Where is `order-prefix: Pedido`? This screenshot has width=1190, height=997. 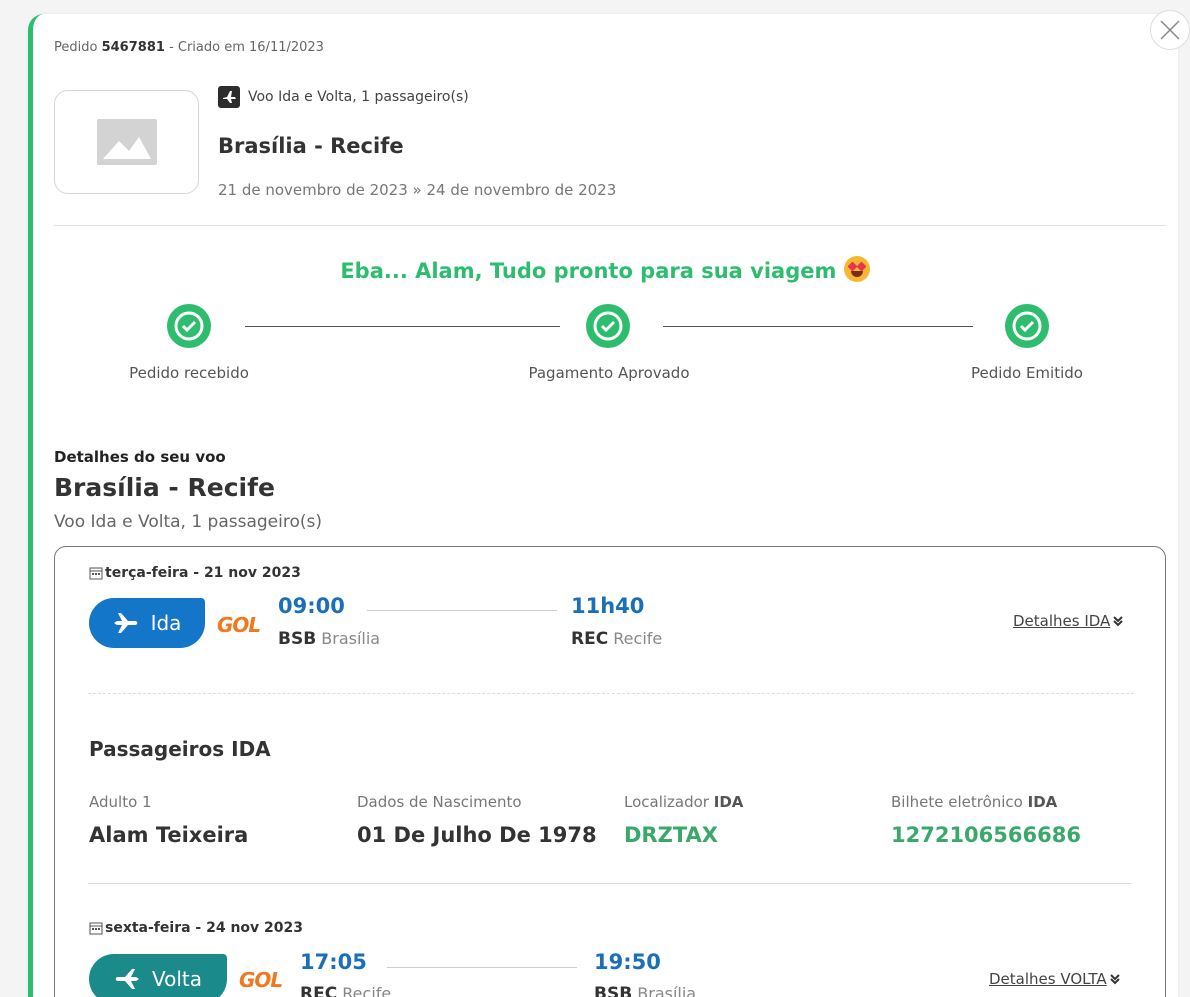 order-prefix: Pedido is located at coordinates (76, 47).